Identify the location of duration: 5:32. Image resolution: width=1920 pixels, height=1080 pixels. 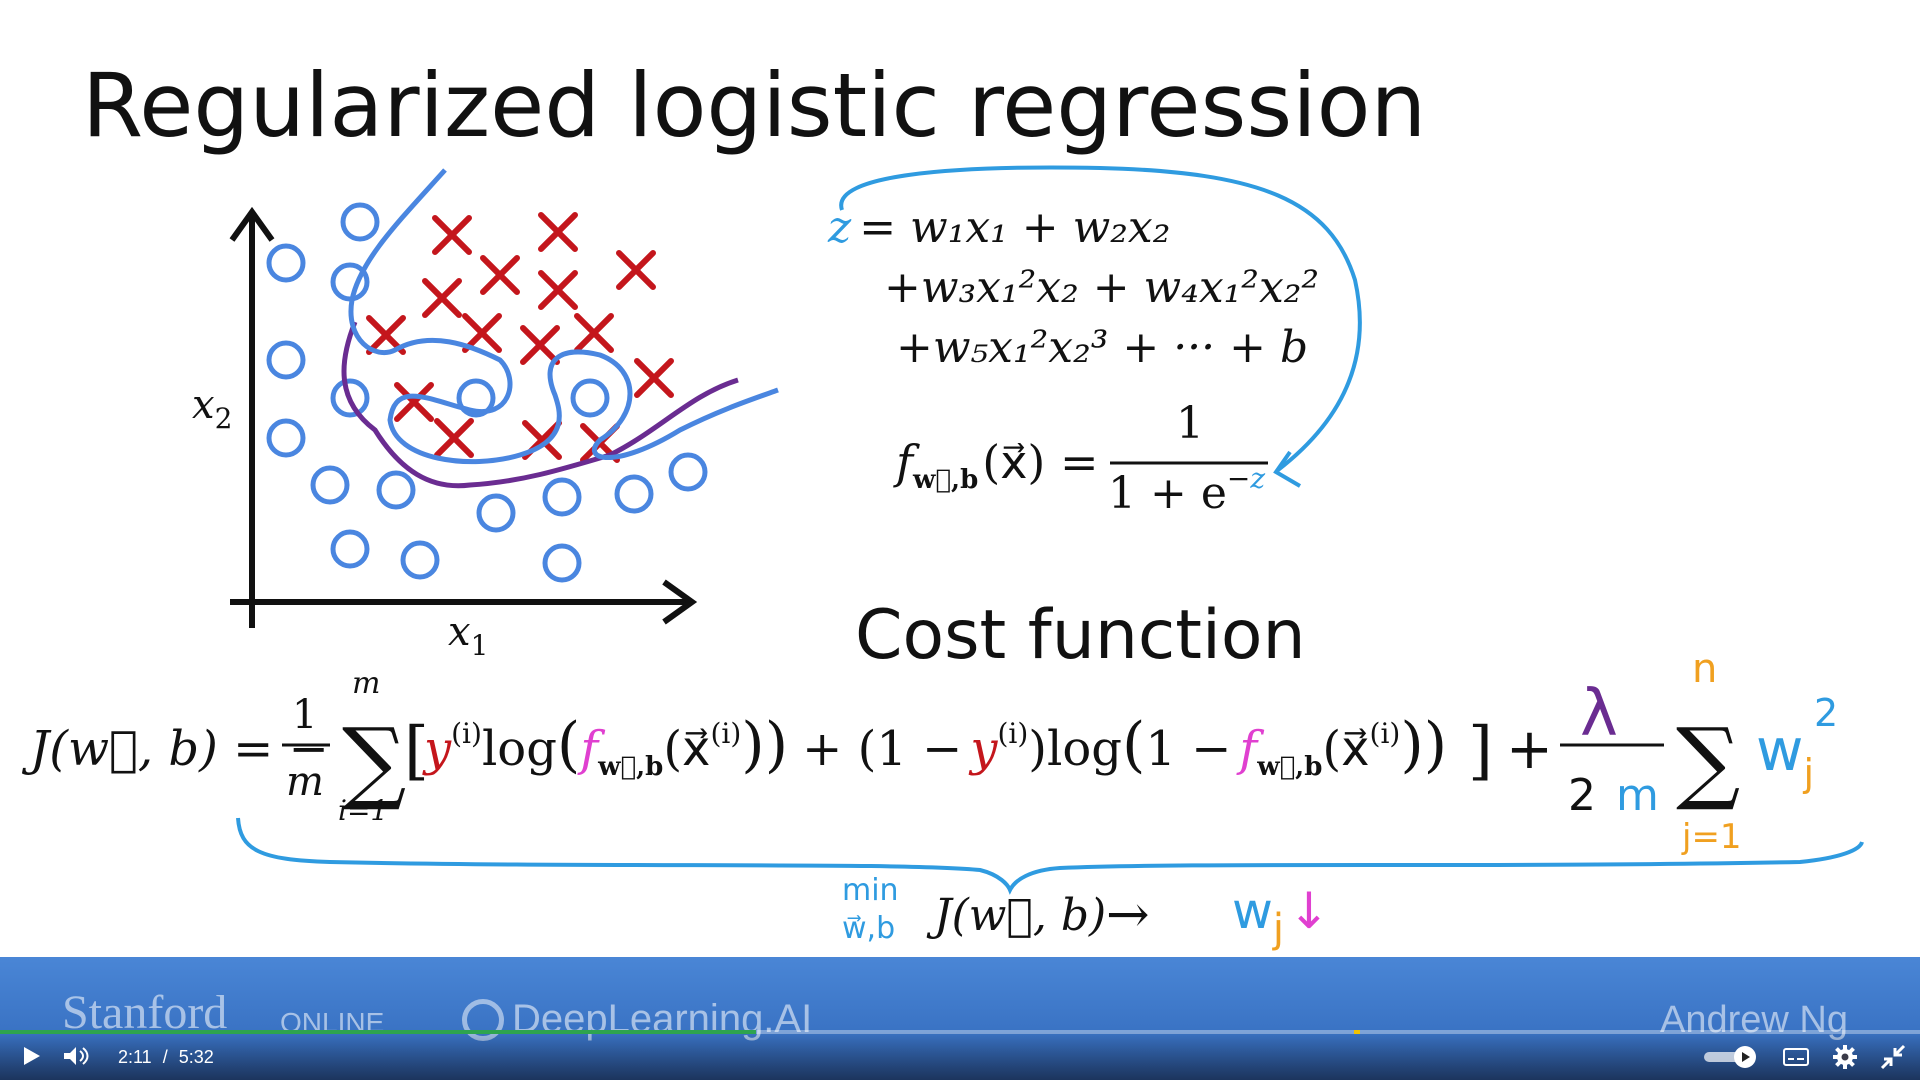
(196, 1057).